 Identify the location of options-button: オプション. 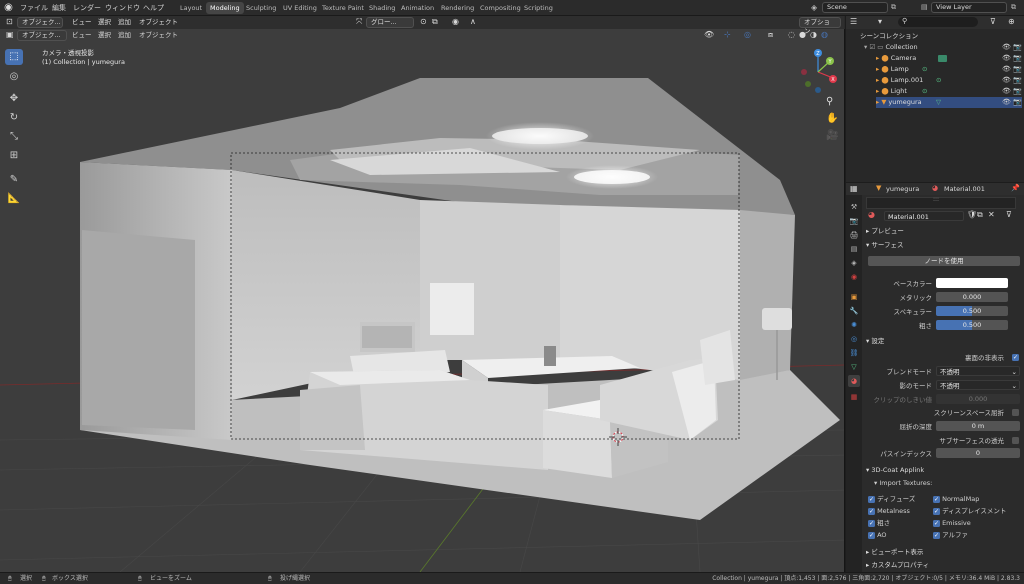
(820, 26).